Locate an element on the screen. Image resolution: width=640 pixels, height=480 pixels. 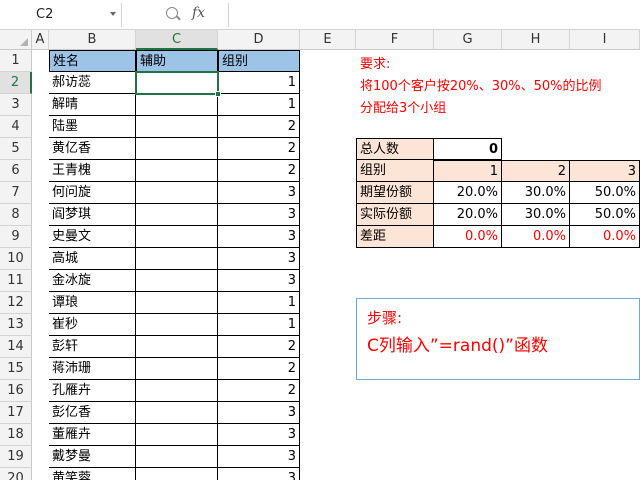
row-header-2: 2 is located at coordinates (16, 83).